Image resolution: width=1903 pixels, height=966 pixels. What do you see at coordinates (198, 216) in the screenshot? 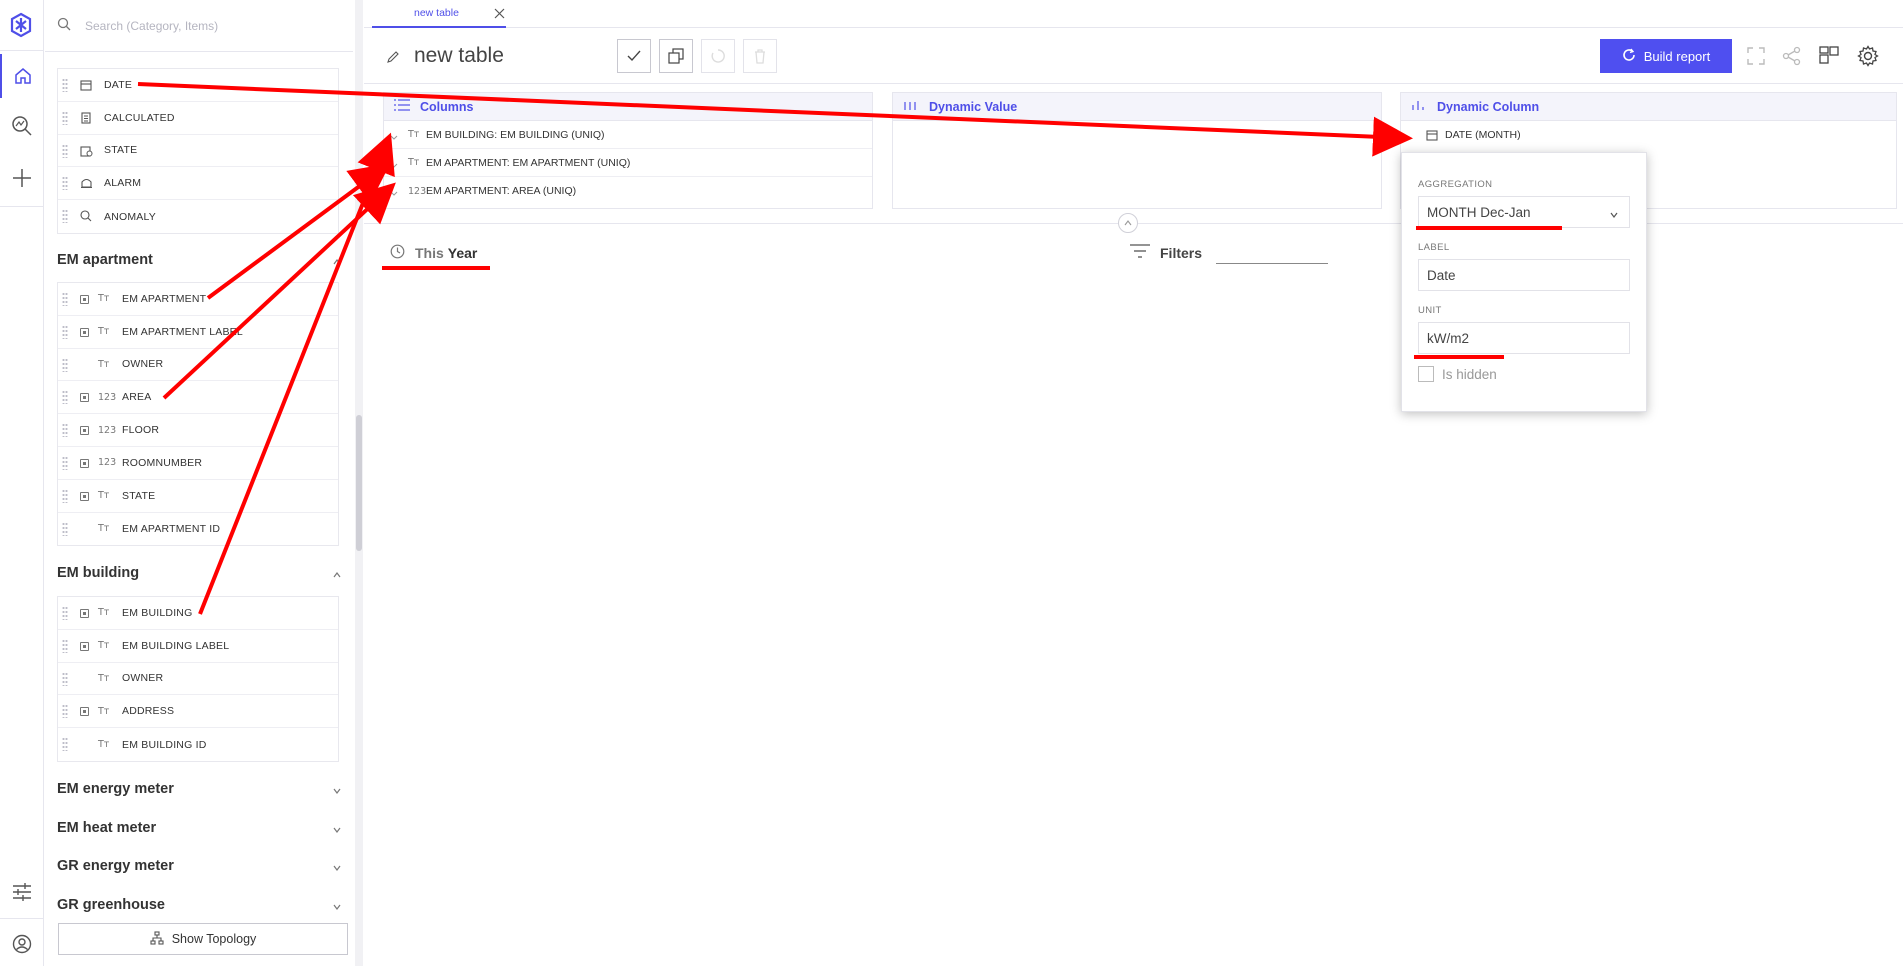
I see `list-item: ANOMALY` at bounding box center [198, 216].